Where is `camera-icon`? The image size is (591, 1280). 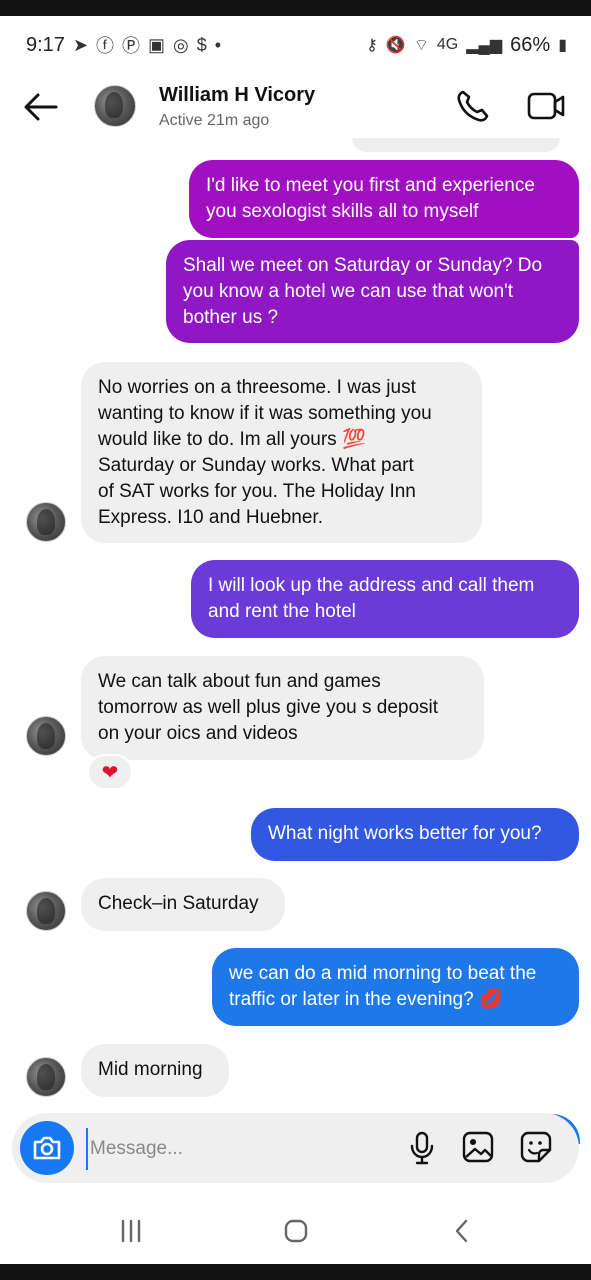 camera-icon is located at coordinates (47, 1148).